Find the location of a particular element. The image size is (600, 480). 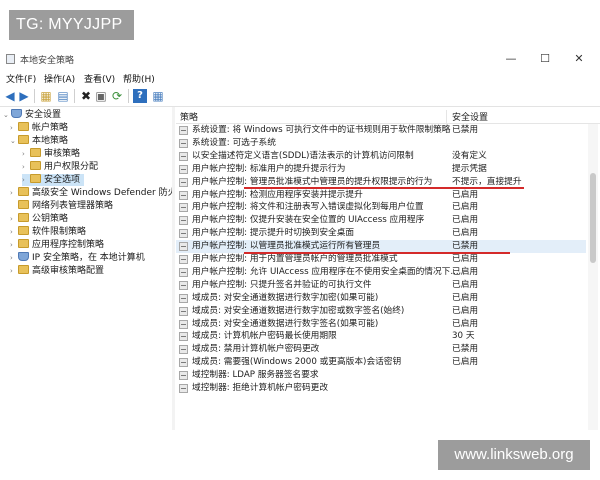

menu-file: 文件(F) is located at coordinates (21, 78).